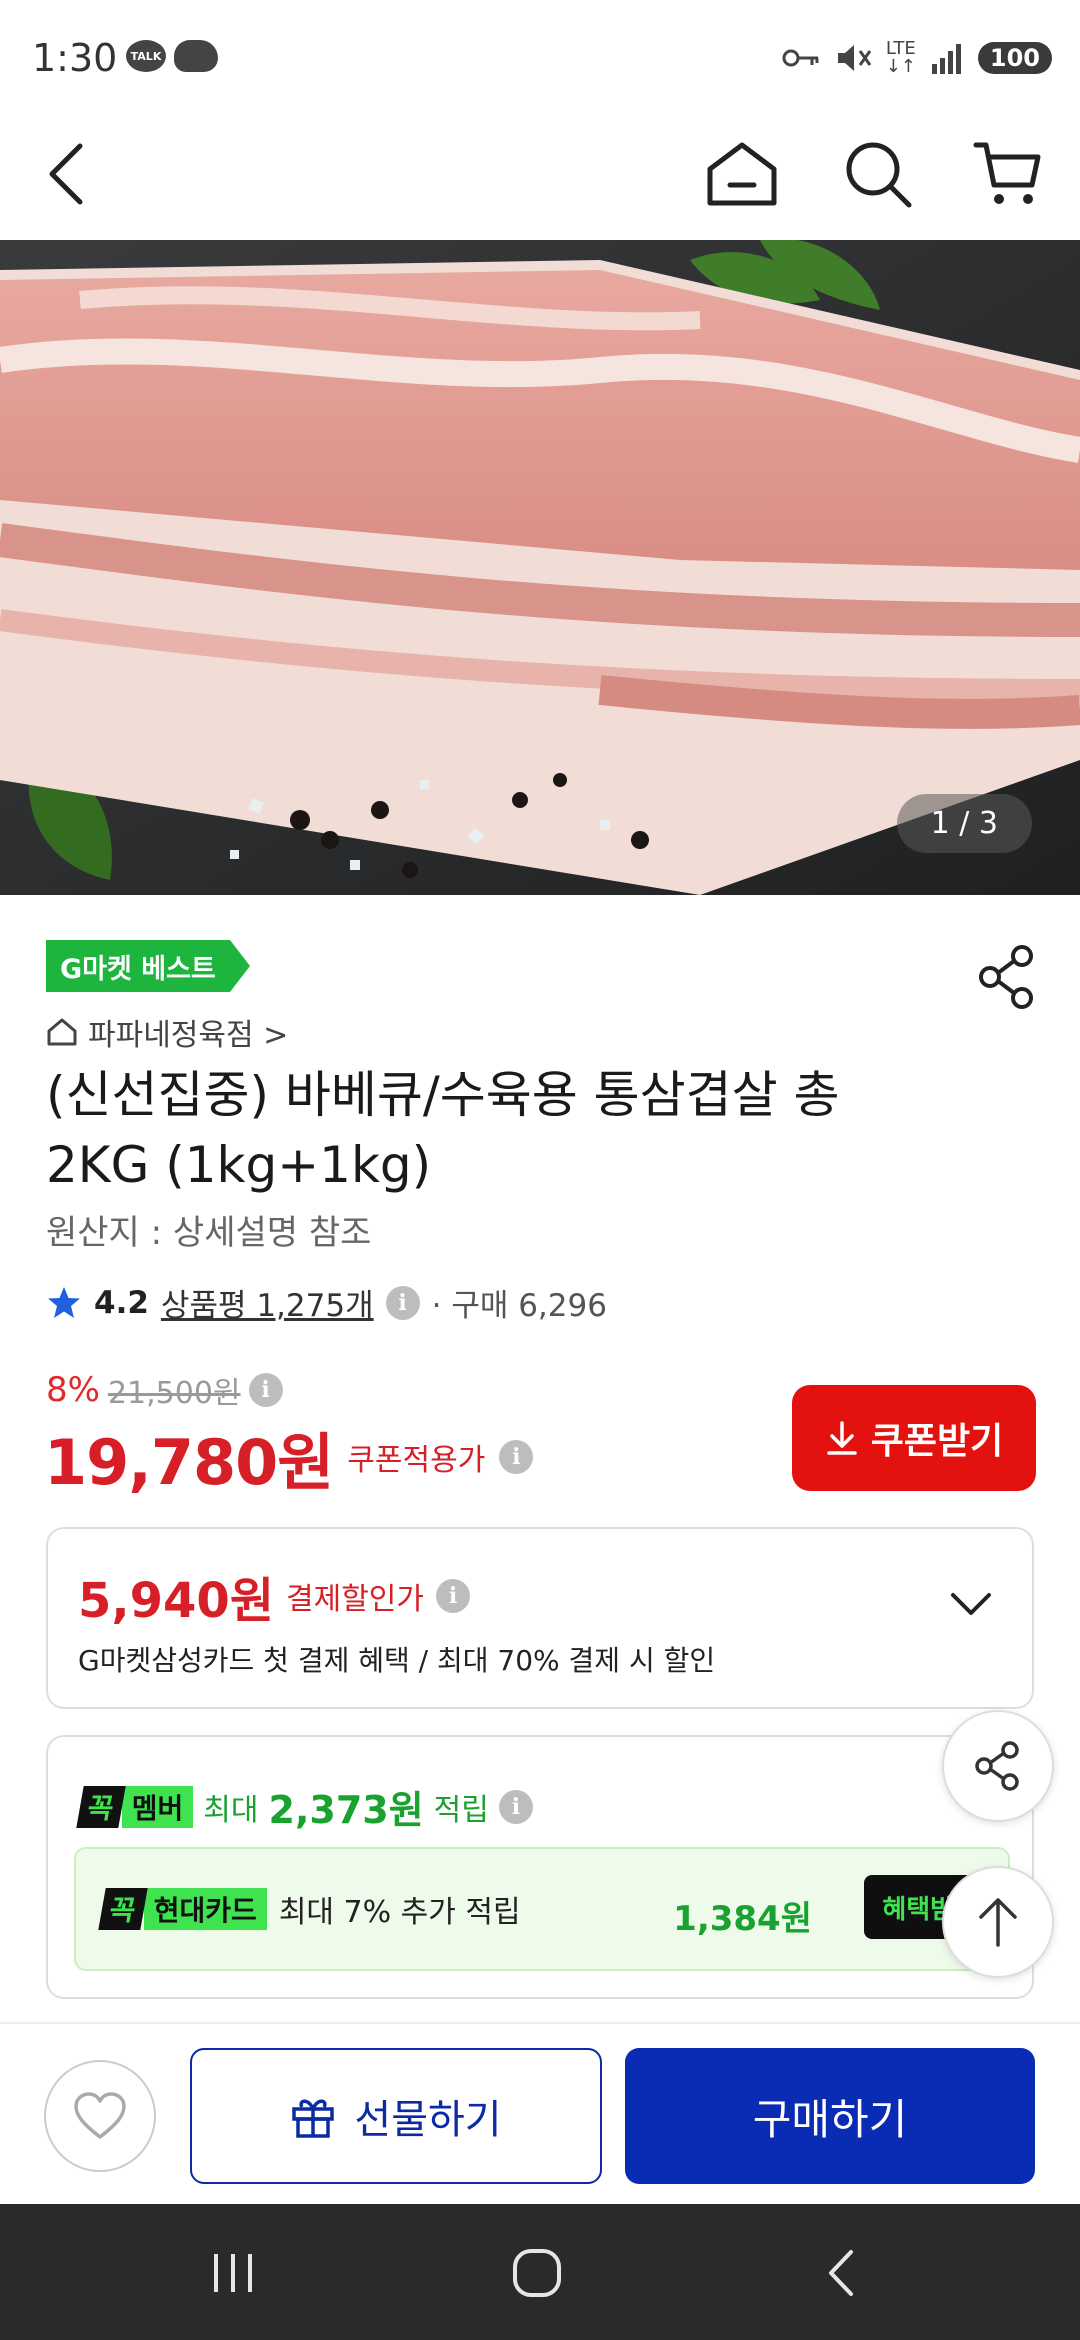  Describe the element at coordinates (265, 1390) in the screenshot. I see `price-info-icon: i` at that location.